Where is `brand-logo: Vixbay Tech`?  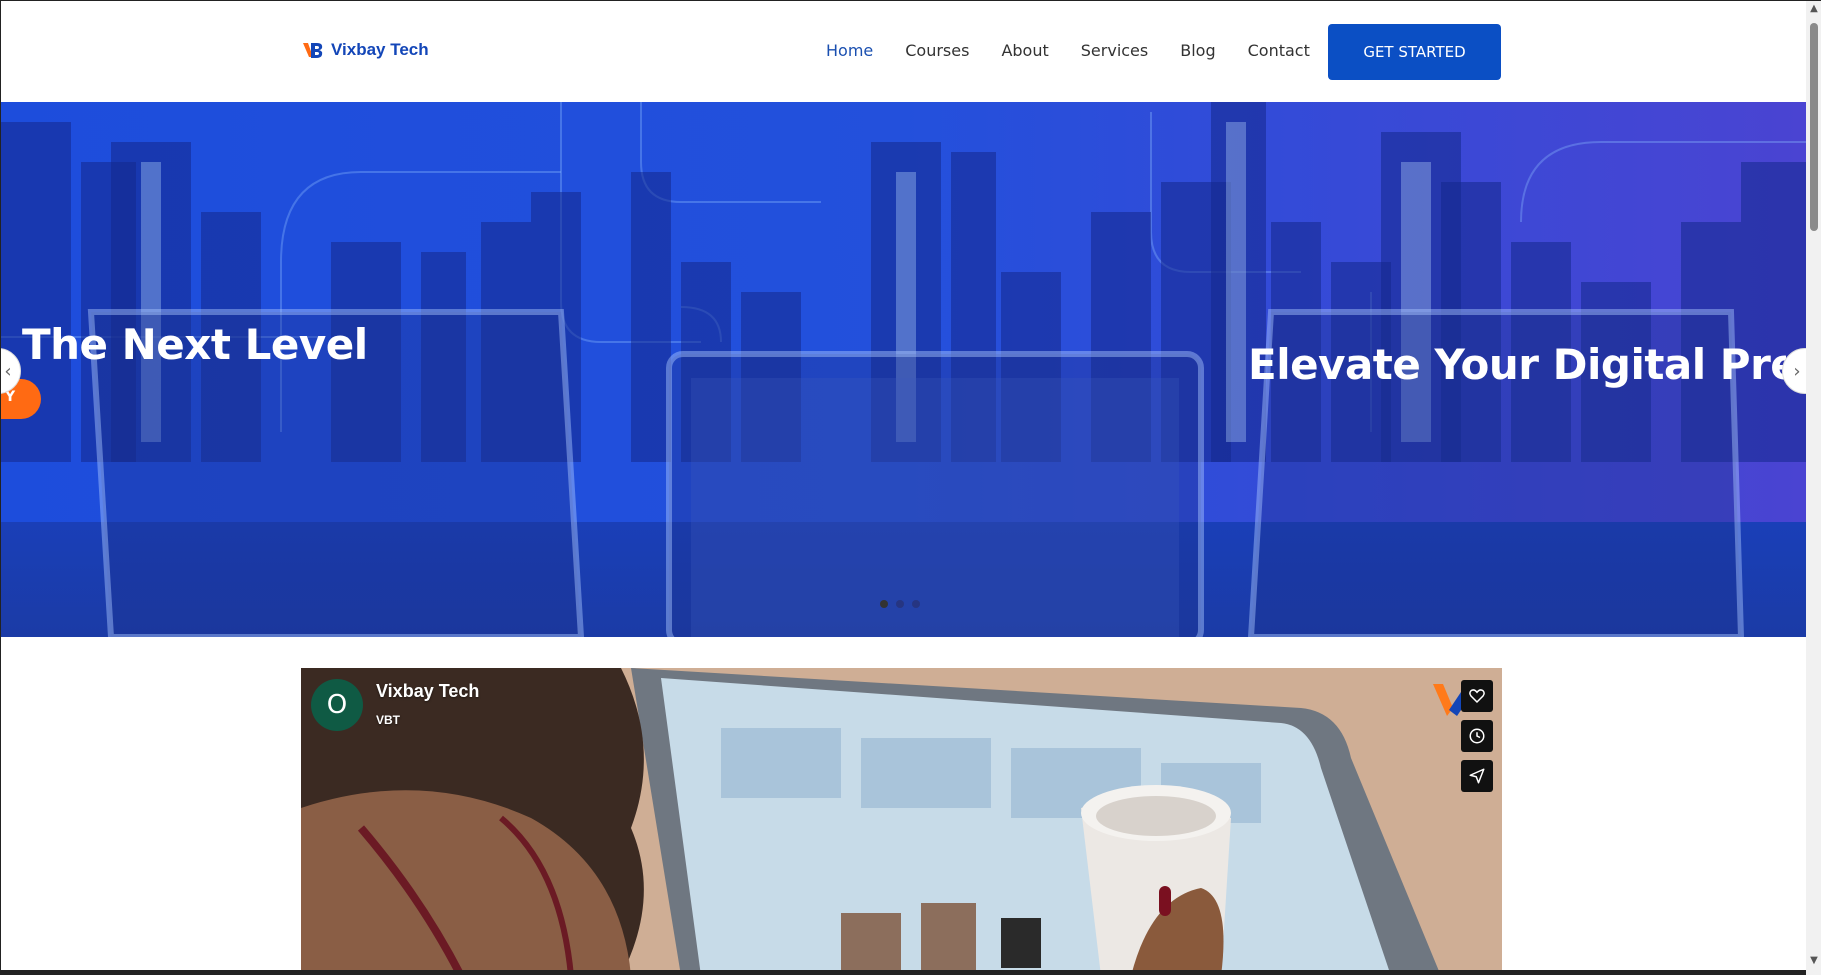
brand-logo: Vixbay Tech is located at coordinates (365, 50).